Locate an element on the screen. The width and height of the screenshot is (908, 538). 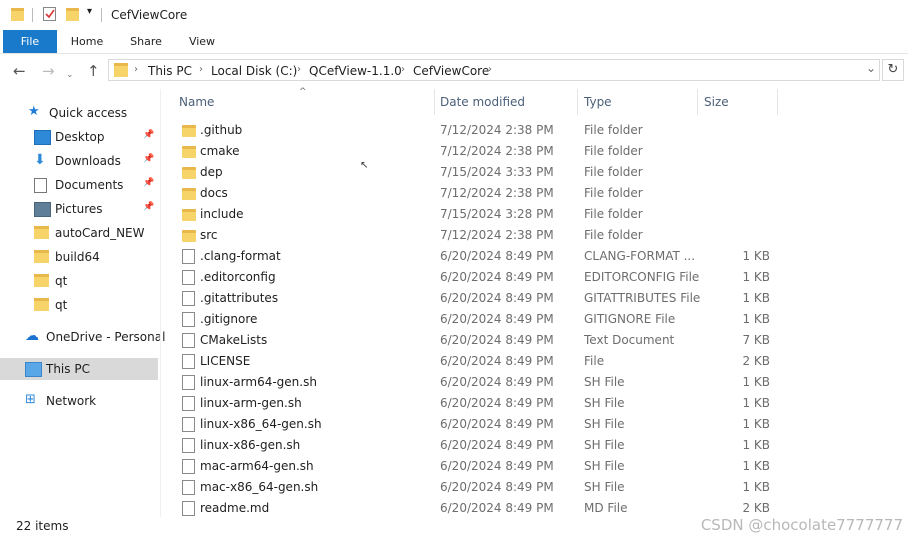
column-header-size: Size is located at coordinates (716, 105).